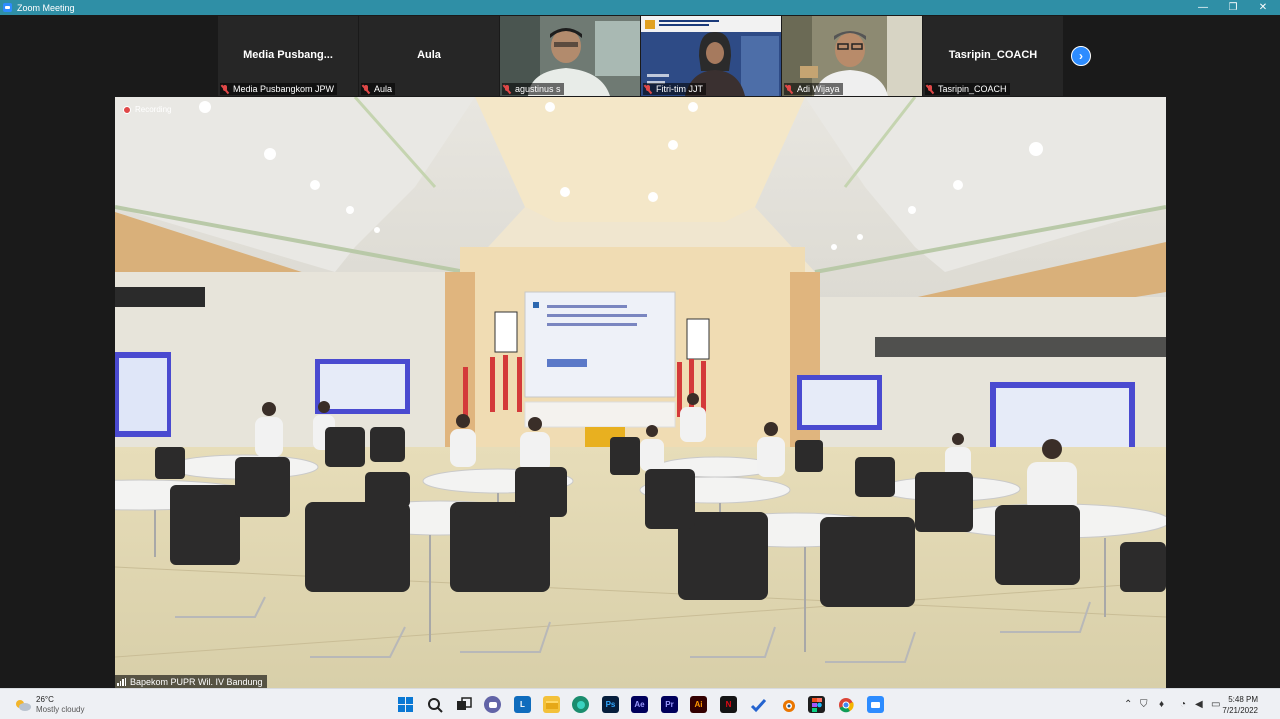  What do you see at coordinates (153, 109) in the screenshot?
I see `recording-label: Recording` at bounding box center [153, 109].